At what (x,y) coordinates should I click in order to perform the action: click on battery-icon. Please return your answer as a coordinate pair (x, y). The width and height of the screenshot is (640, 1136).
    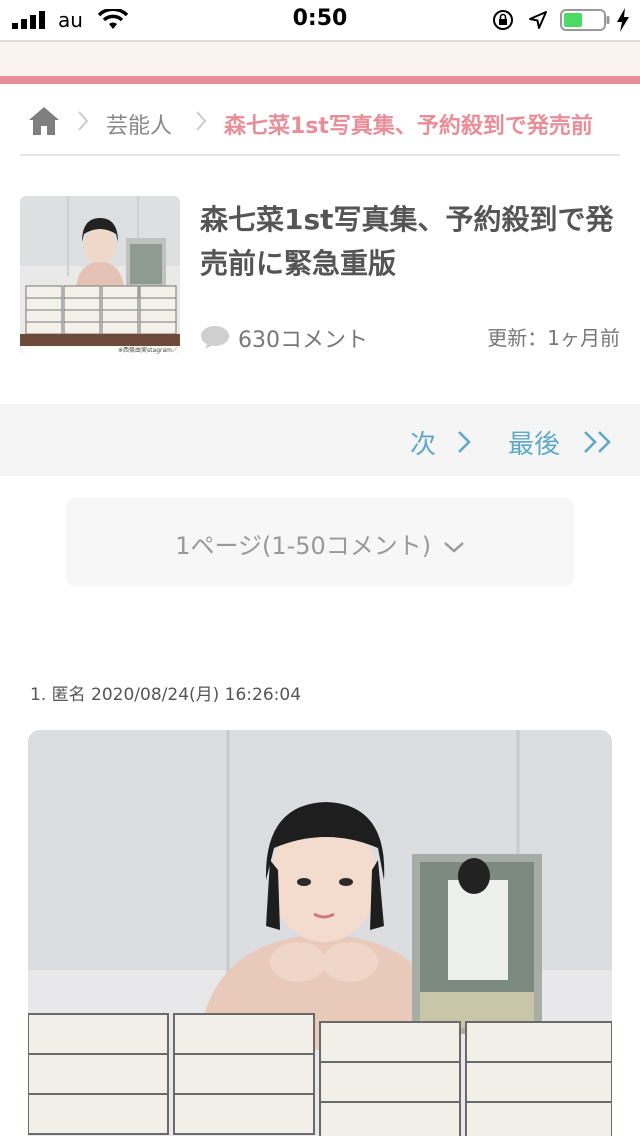
    Looking at the image, I should click on (585, 20).